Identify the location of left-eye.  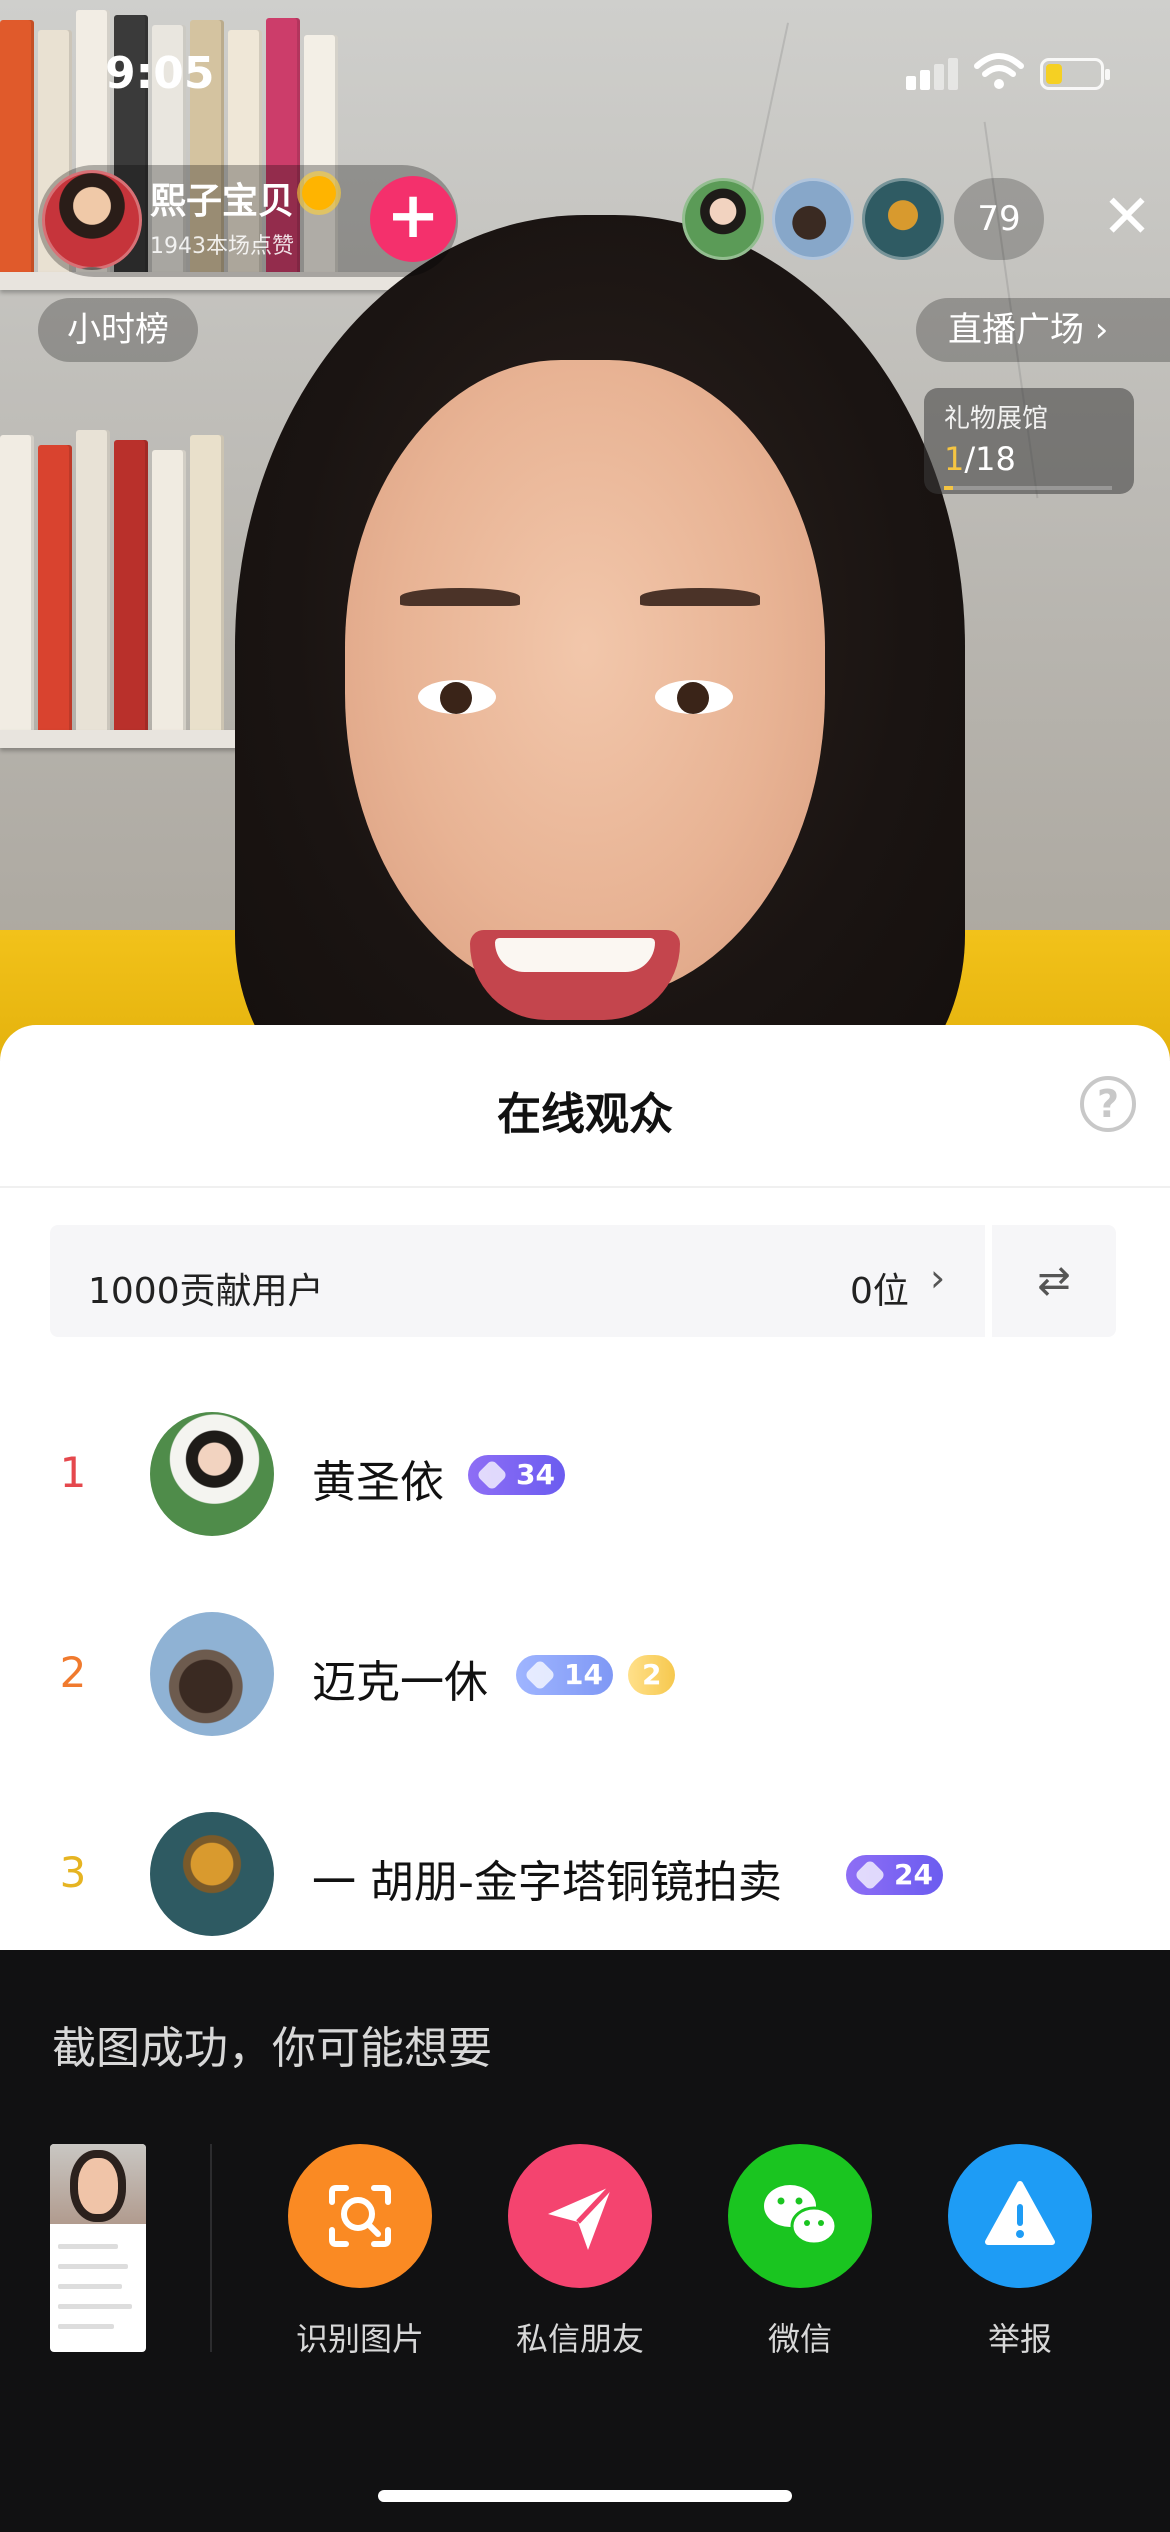
(457, 697).